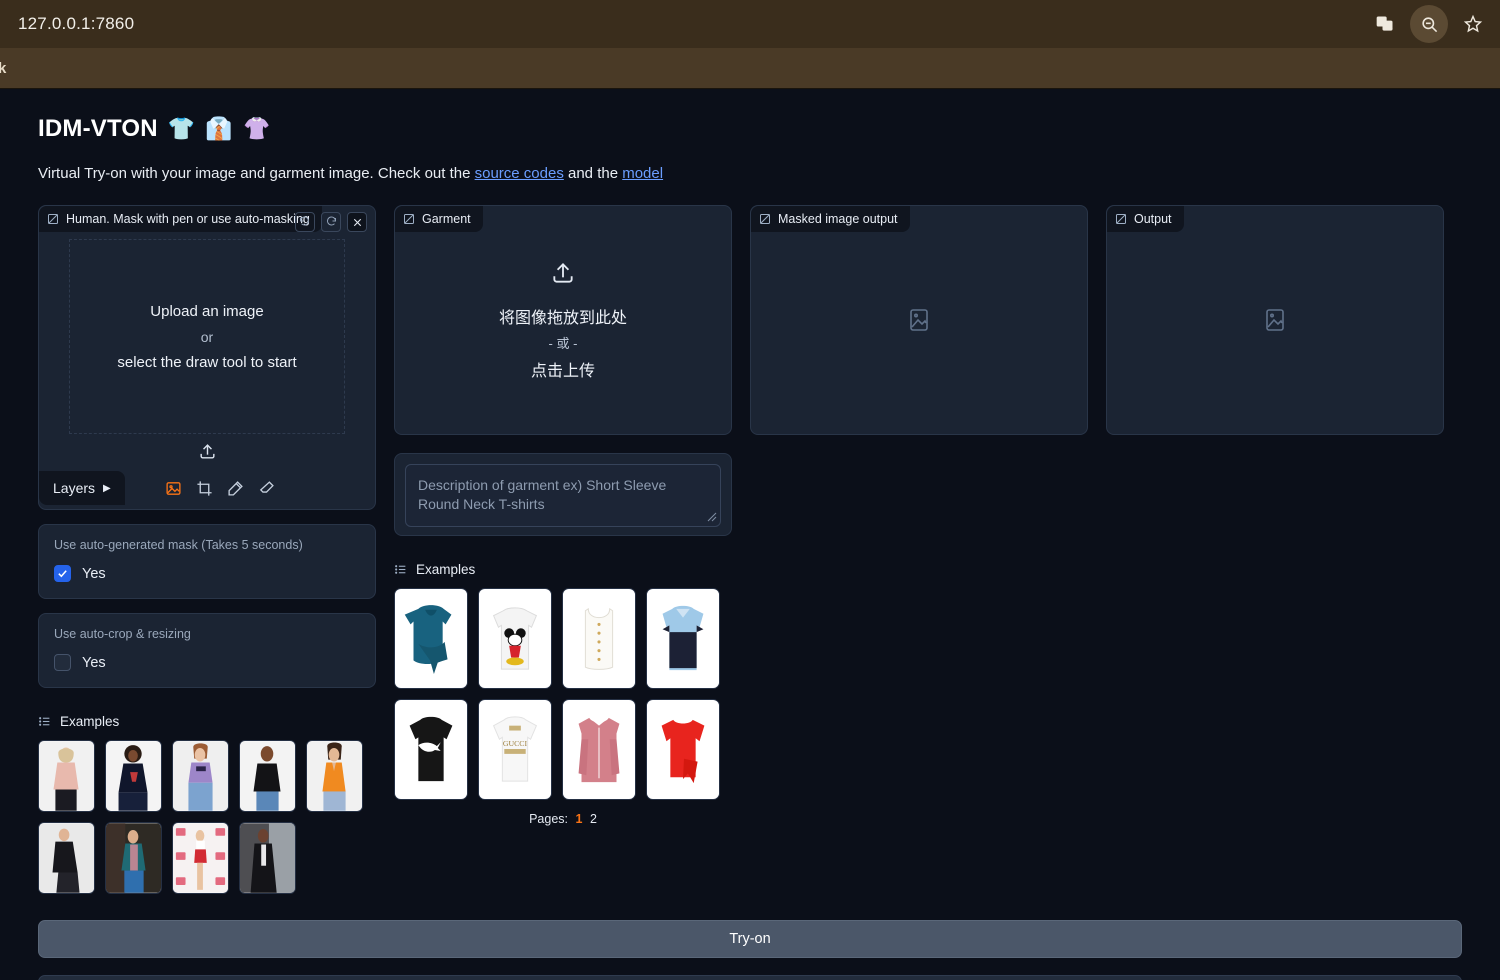 The image size is (1500, 980). I want to click on pen-tool-icon, so click(235, 488).